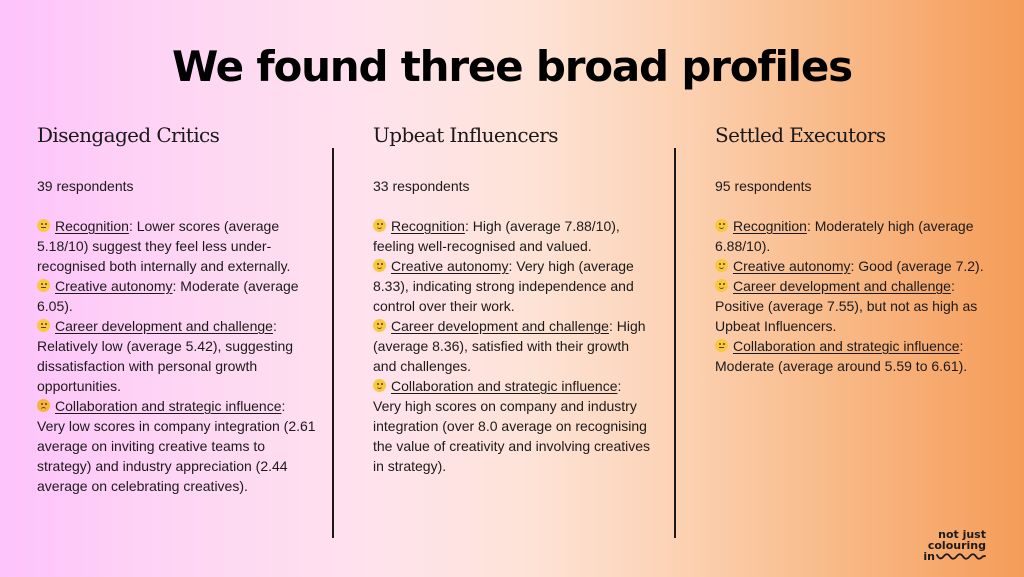 This screenshot has width=1024, height=577. Describe the element at coordinates (512, 66) in the screenshot. I see `page-title: We found three broad profiles` at that location.